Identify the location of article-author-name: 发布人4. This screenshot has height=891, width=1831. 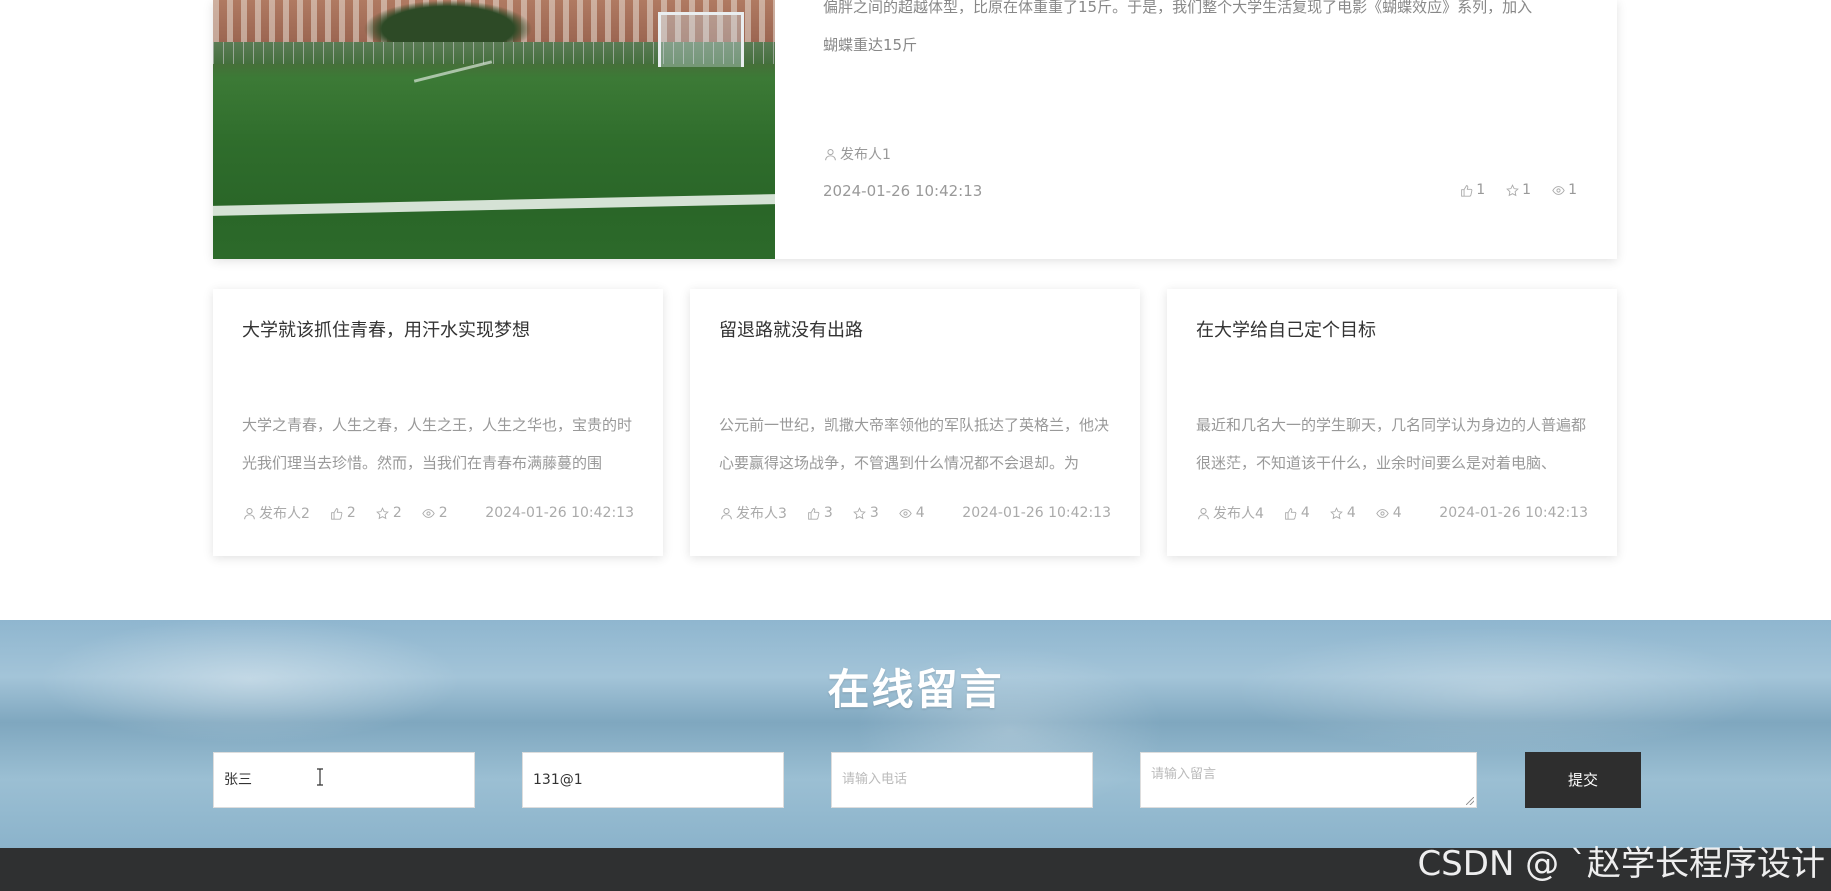
(1238, 514).